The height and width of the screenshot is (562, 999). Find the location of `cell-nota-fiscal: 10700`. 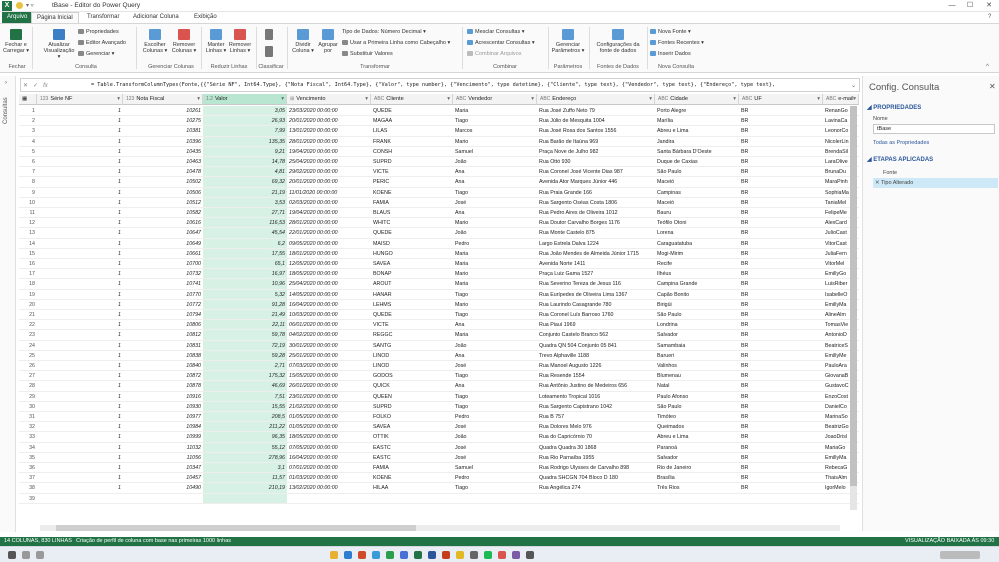

cell-nota-fiscal: 10700 is located at coordinates (163, 264).